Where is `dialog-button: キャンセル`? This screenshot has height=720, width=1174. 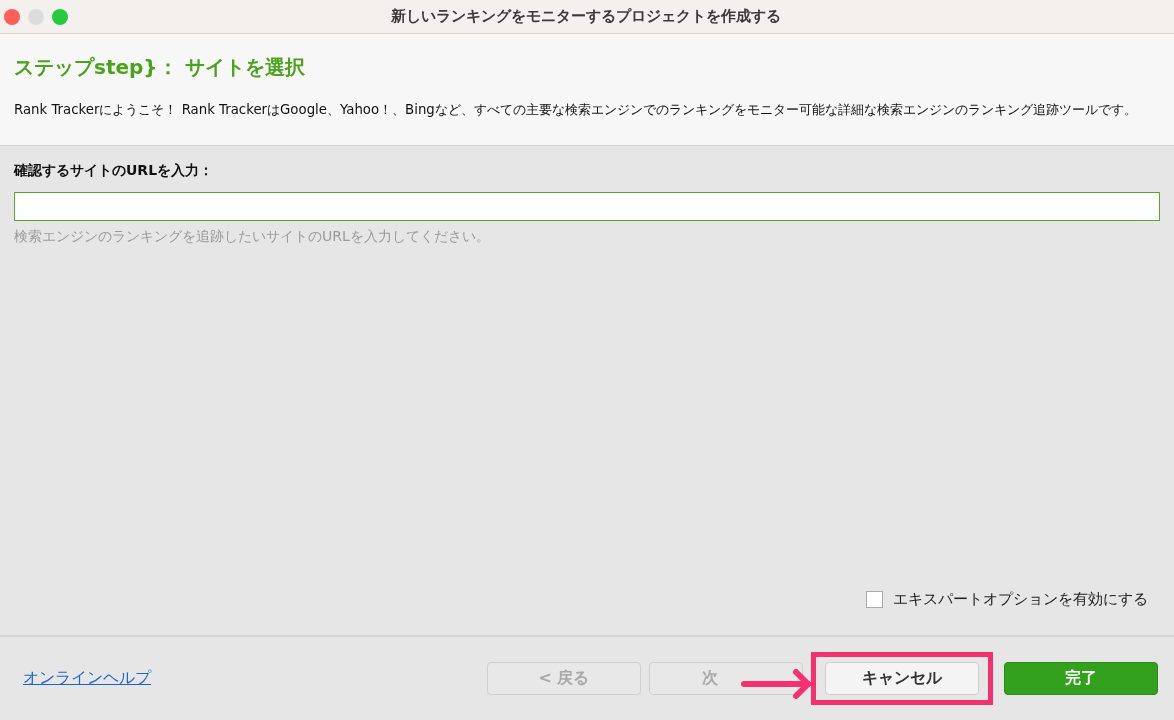
dialog-button: キャンセル is located at coordinates (902, 678).